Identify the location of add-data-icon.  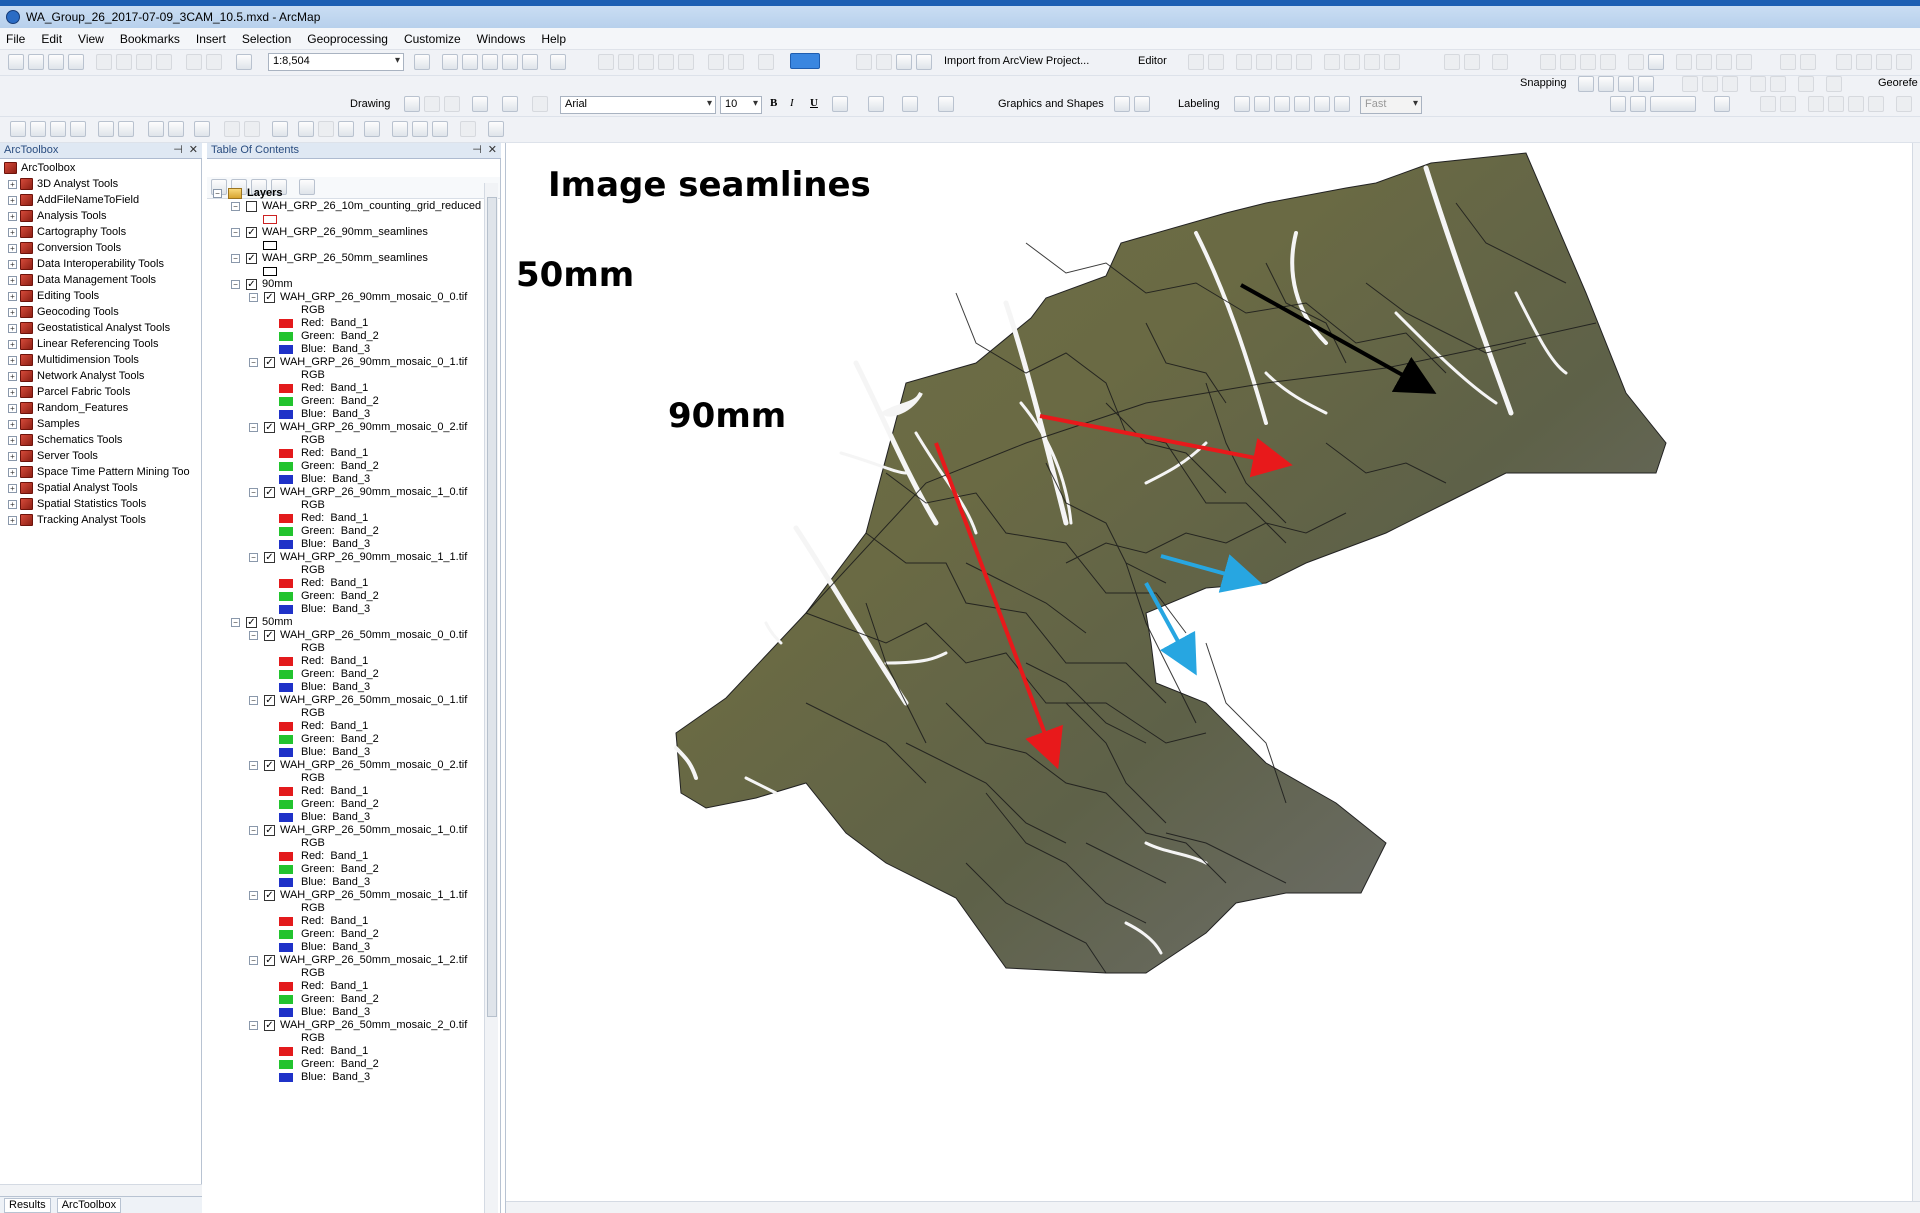
(244, 62).